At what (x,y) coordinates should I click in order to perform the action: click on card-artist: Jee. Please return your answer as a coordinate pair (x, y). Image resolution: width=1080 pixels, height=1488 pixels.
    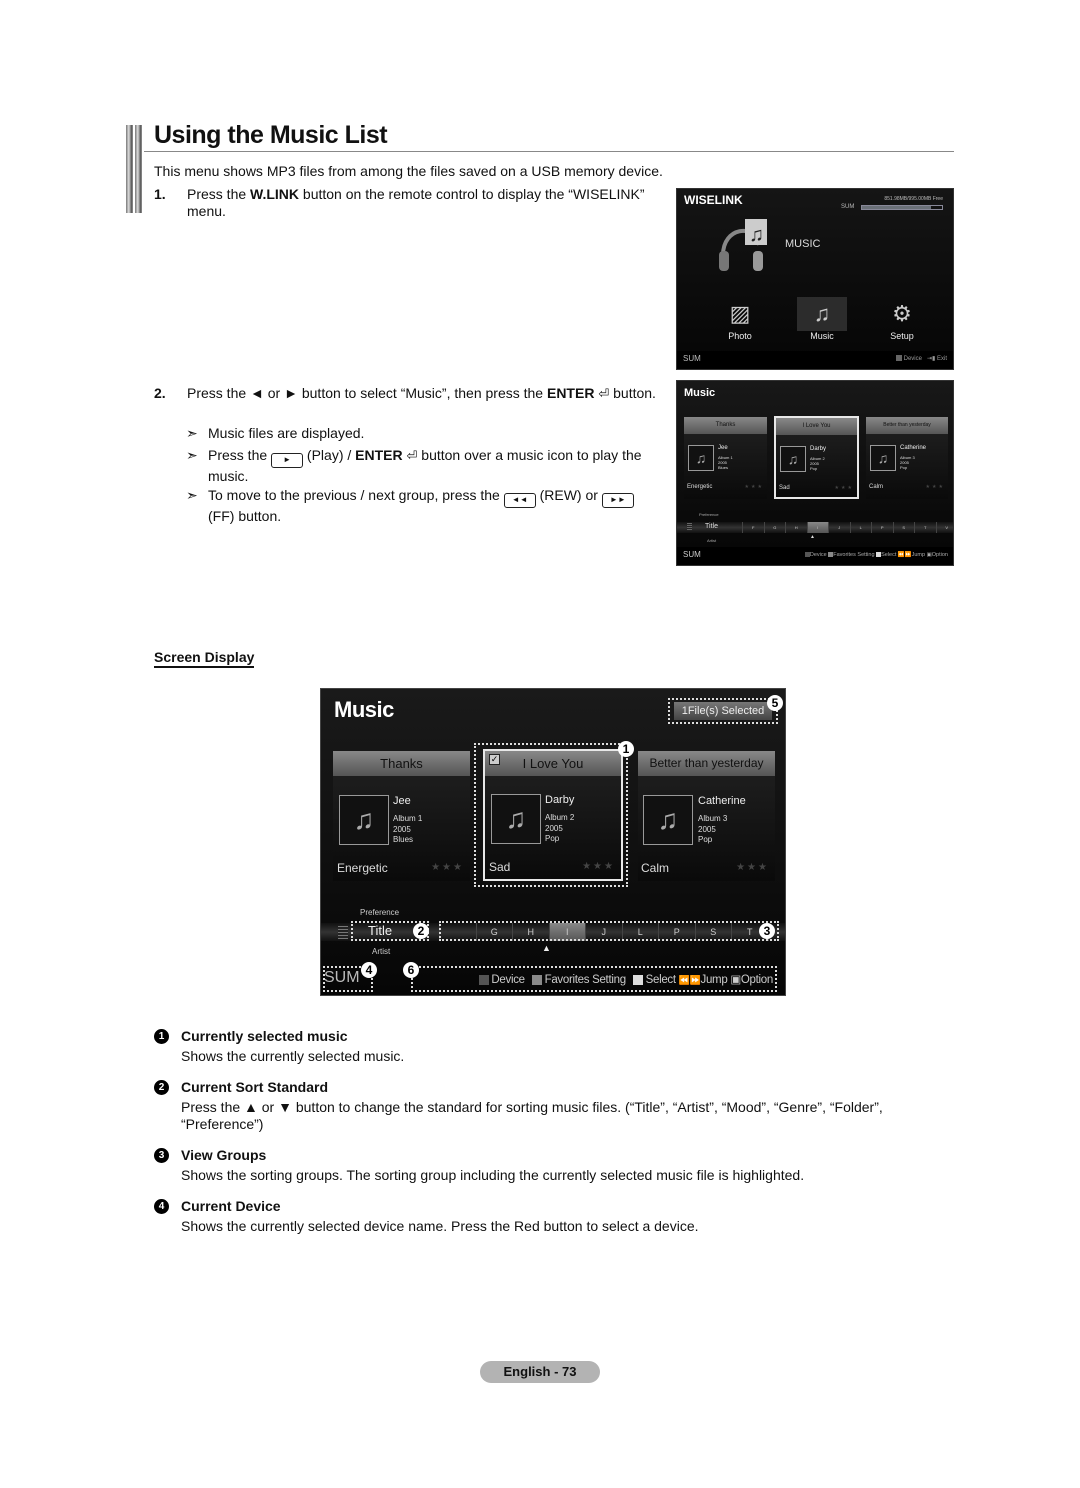
    Looking at the image, I should click on (402, 801).